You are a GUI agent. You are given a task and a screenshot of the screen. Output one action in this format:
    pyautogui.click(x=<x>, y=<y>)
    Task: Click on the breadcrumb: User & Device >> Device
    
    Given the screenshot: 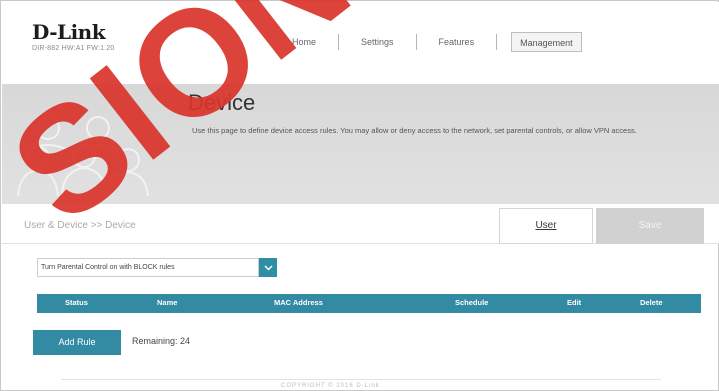 What is the action you would take?
    pyautogui.click(x=80, y=225)
    